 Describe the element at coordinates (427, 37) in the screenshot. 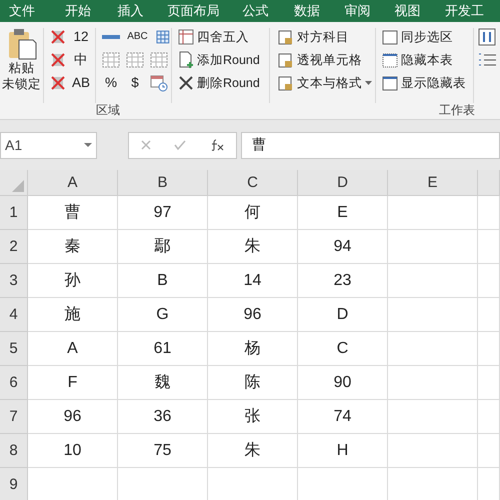

I see `ribbon-button: 同步选区` at that location.